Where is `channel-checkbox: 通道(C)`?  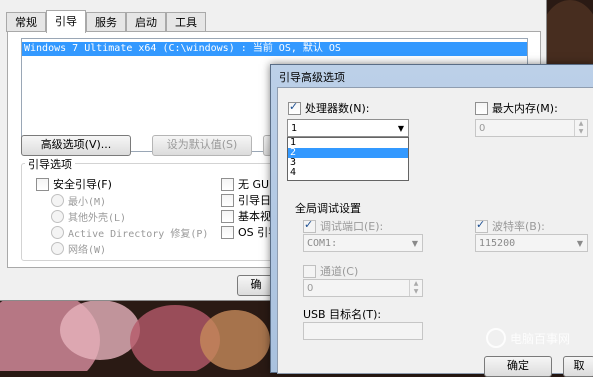
channel-checkbox: 通道(C) is located at coordinates (330, 271).